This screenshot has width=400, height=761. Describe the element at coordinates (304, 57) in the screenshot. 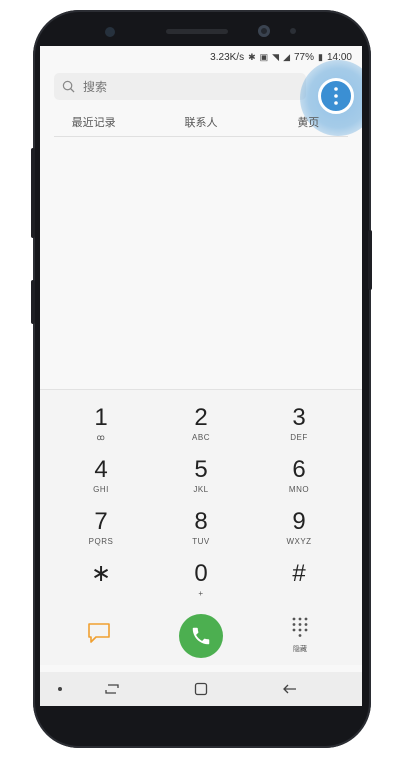

I see `battery-percent: 77%` at that location.